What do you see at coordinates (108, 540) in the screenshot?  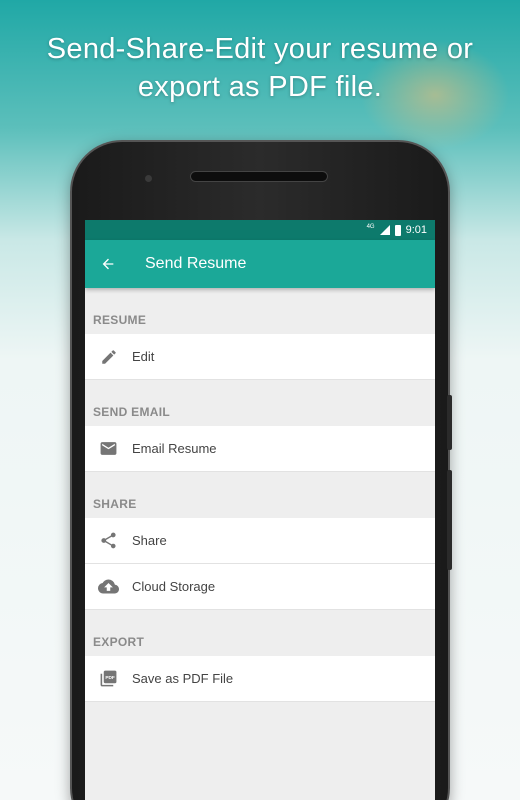 I see `share-icon` at bounding box center [108, 540].